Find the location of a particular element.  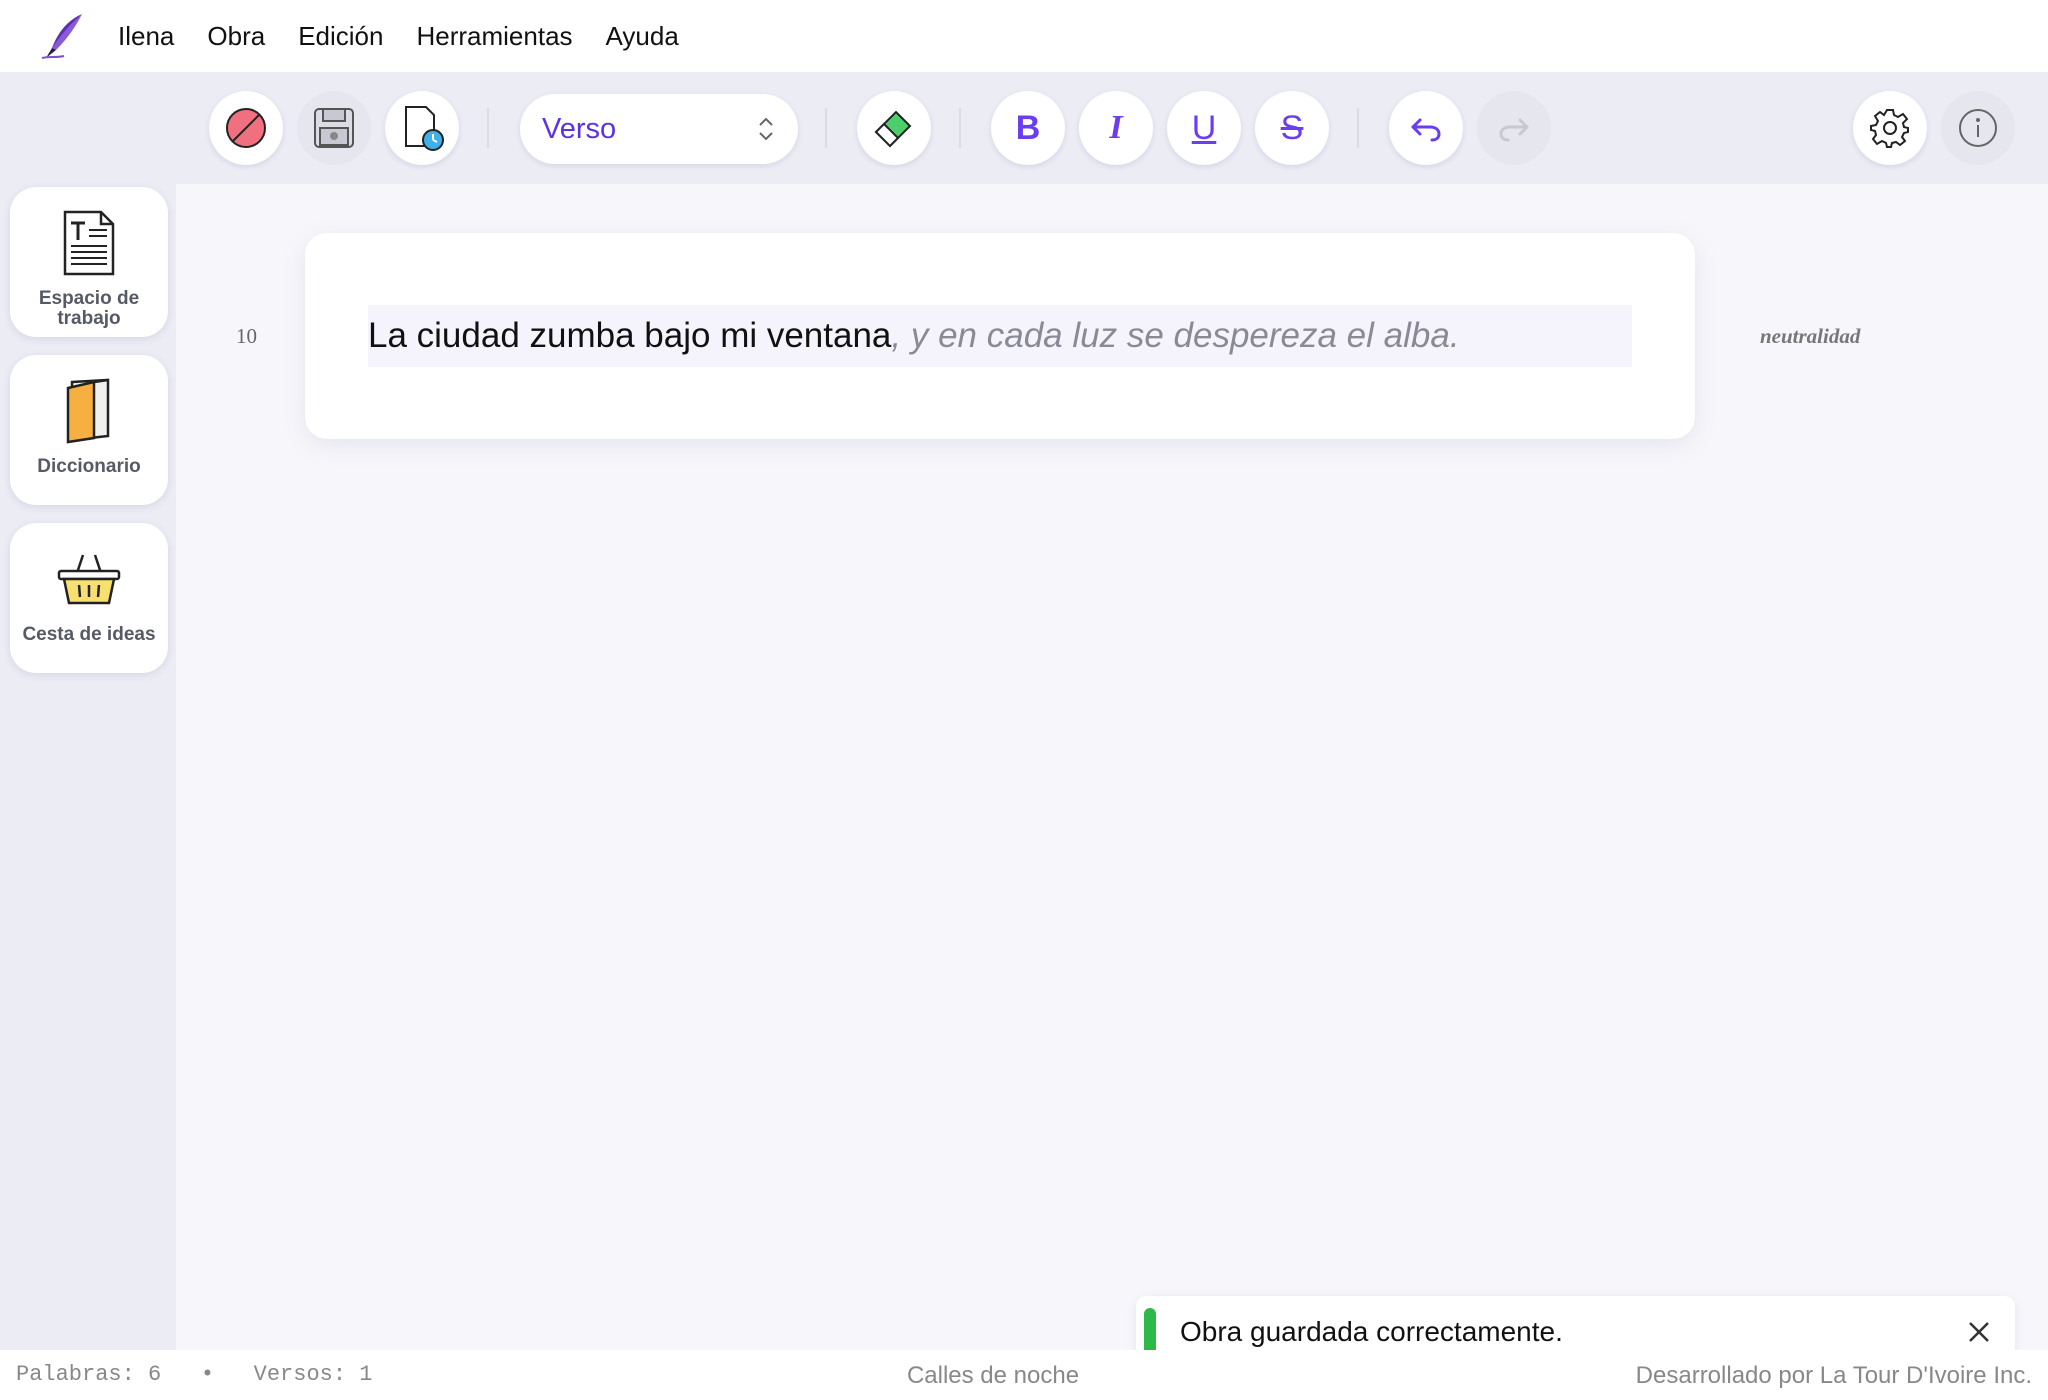

style-select: Verso is located at coordinates (659, 129).